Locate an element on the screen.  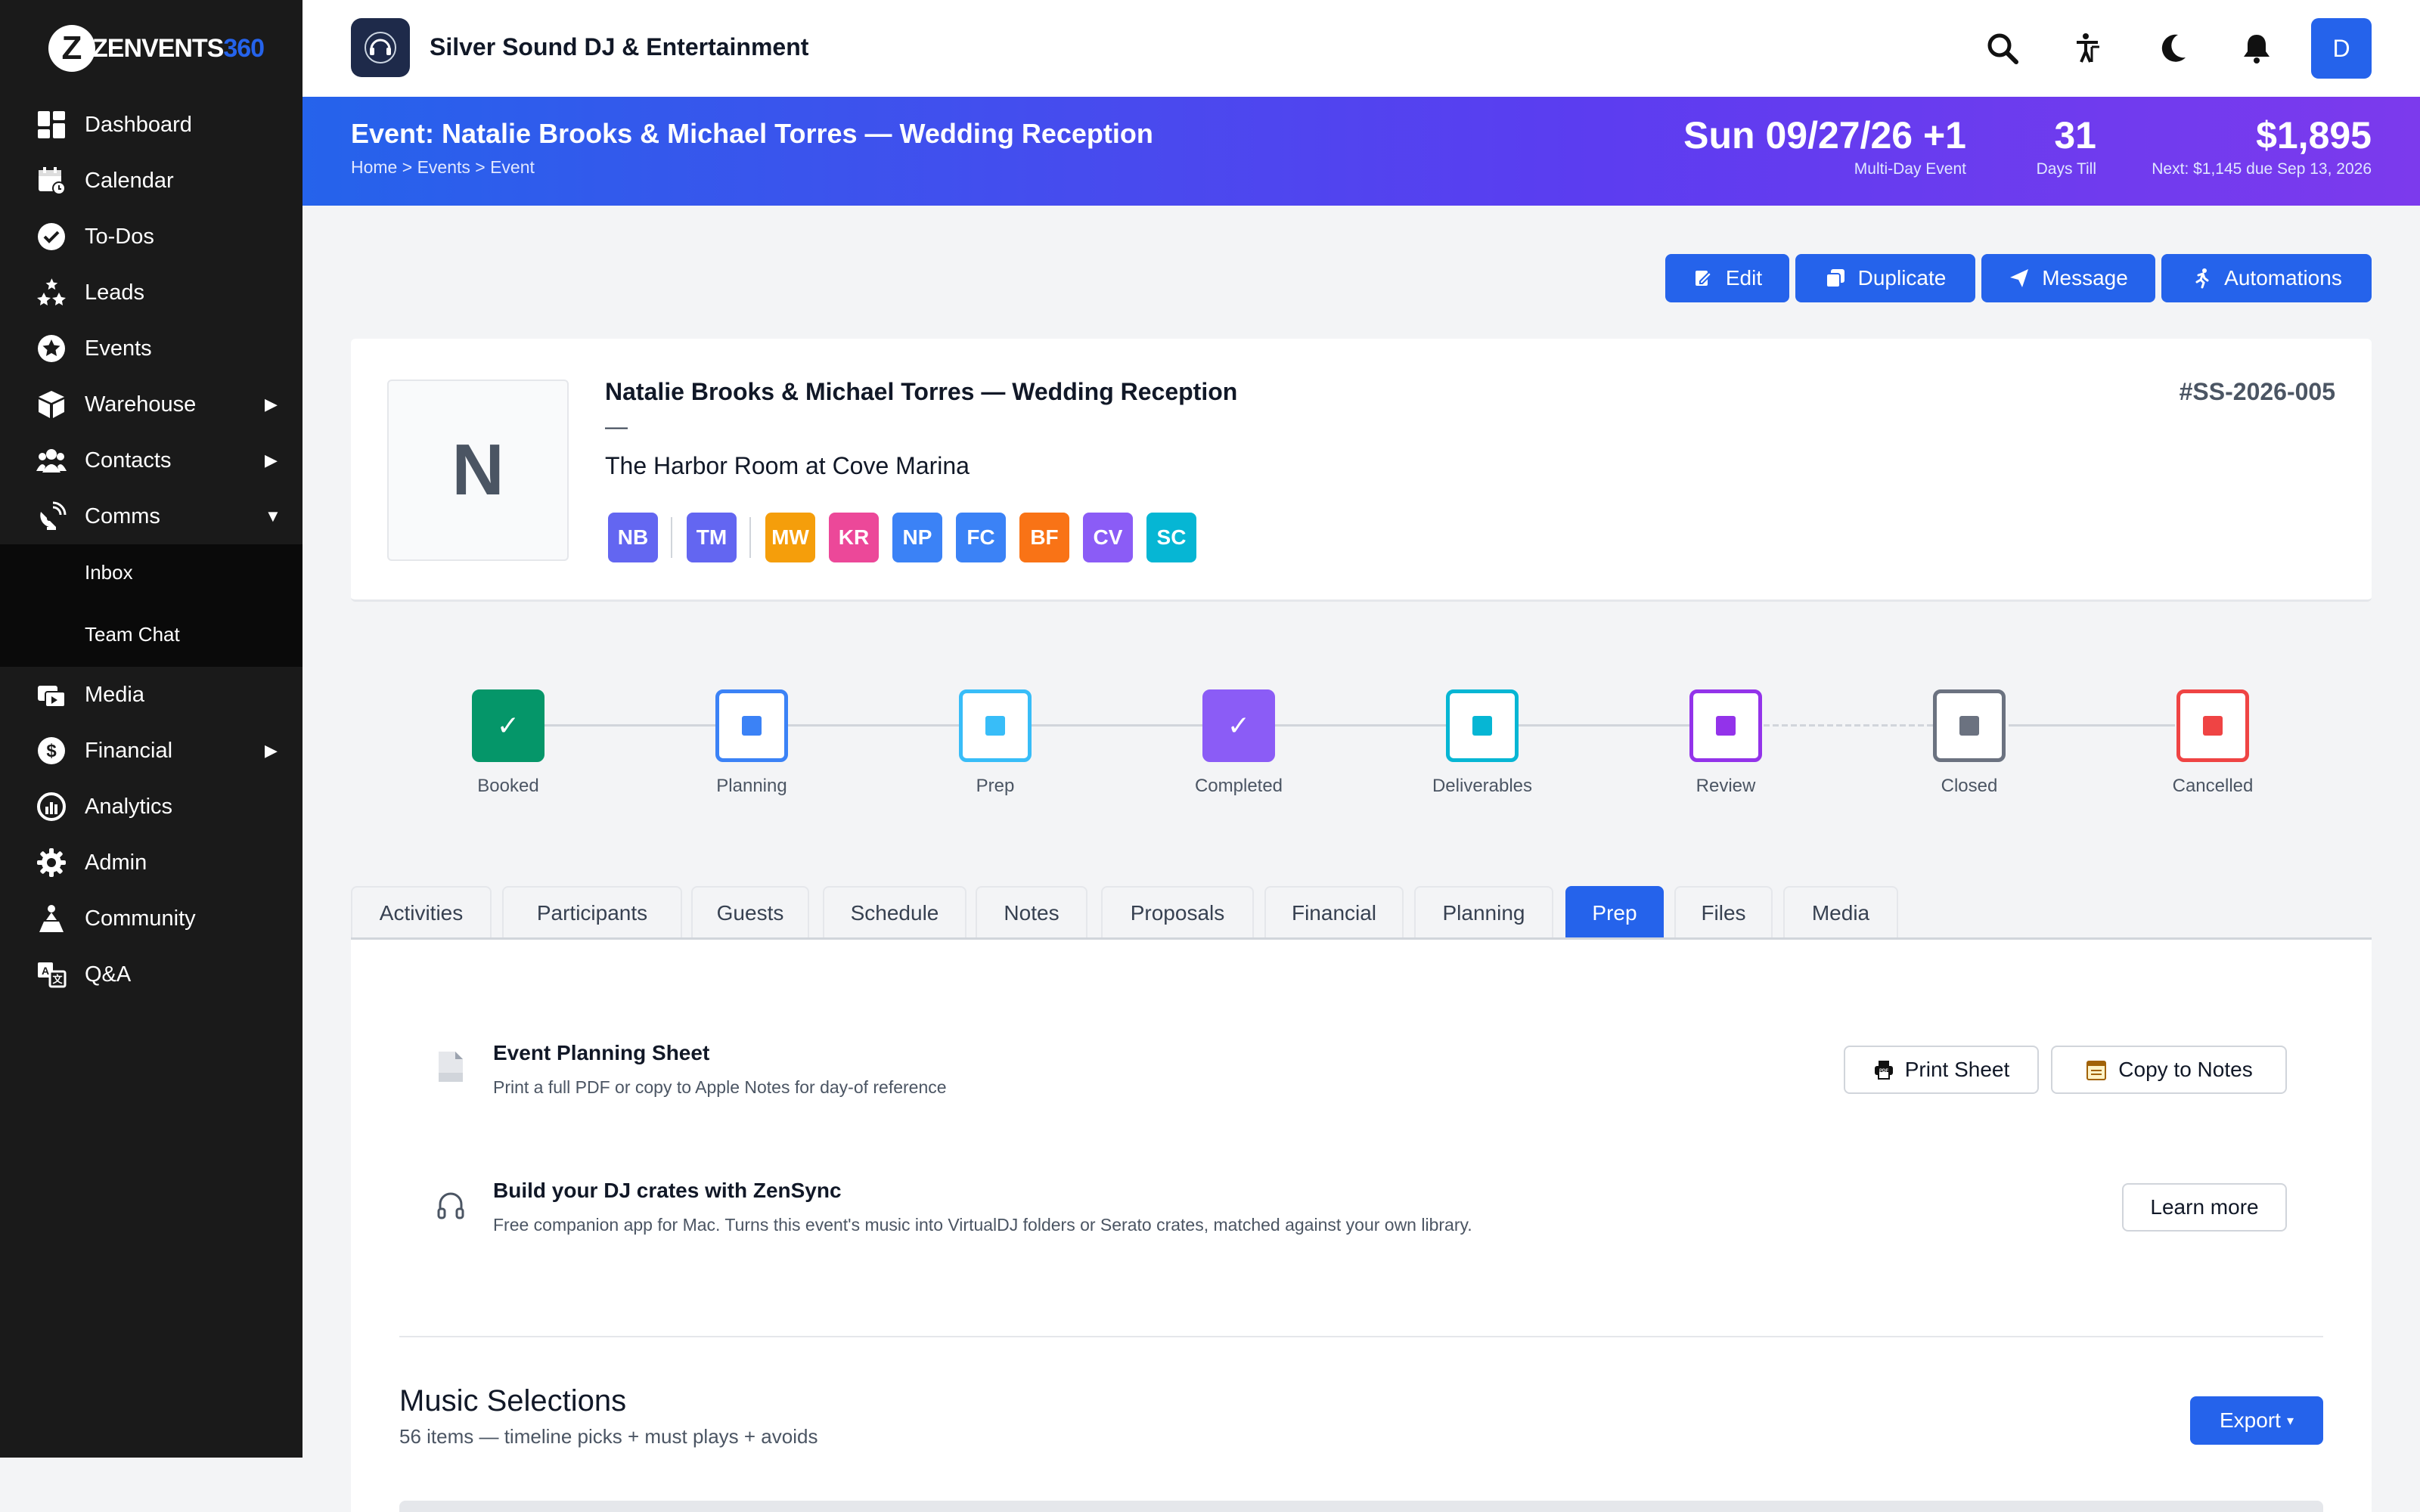
music-selections-title: Music Selections is located at coordinates (513, 1401).